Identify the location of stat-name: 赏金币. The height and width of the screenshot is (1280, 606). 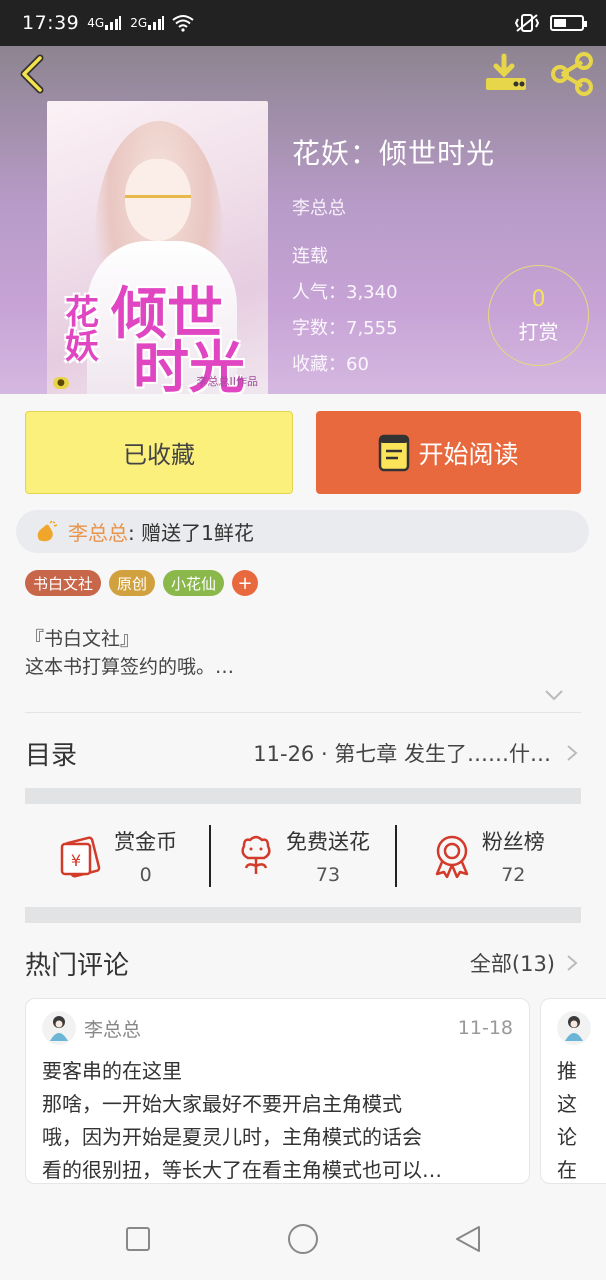
(146, 842).